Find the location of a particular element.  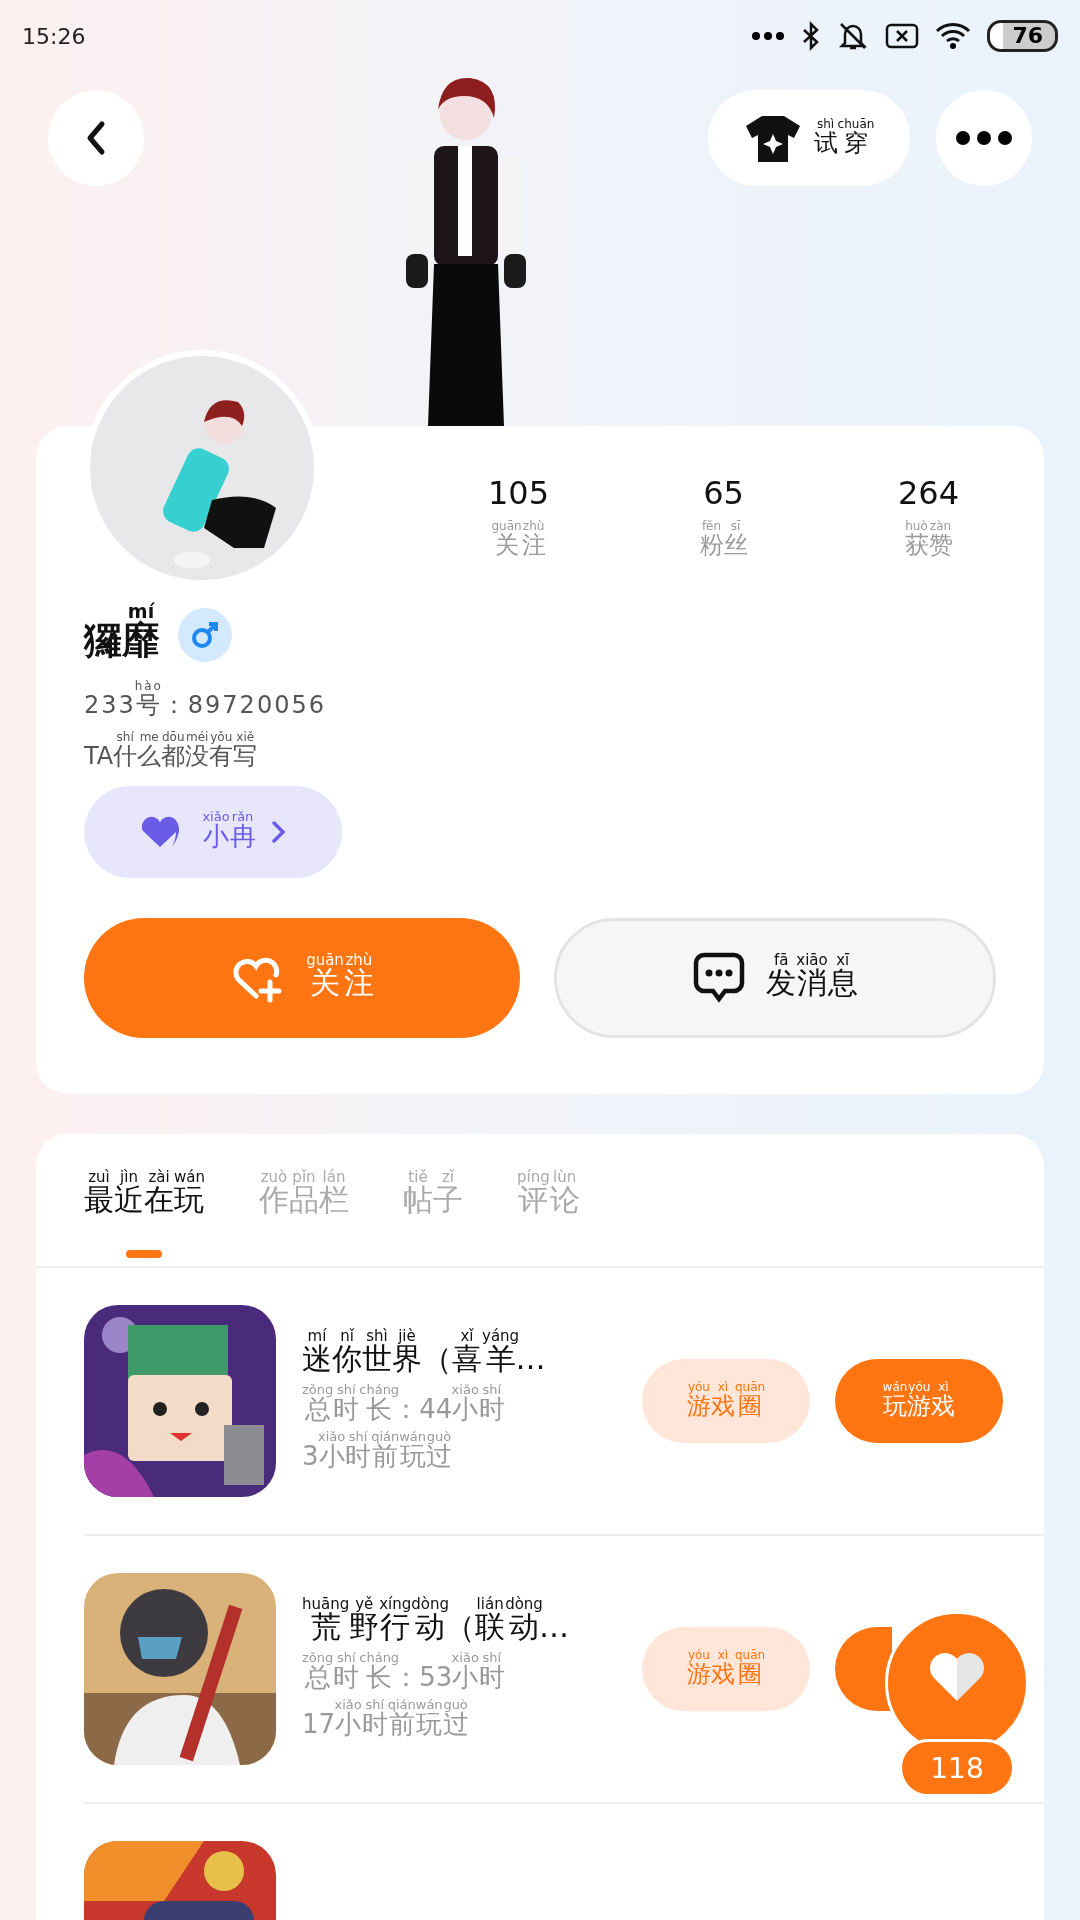

stat-label: 关 guān 注 zhù is located at coordinates (518, 540).